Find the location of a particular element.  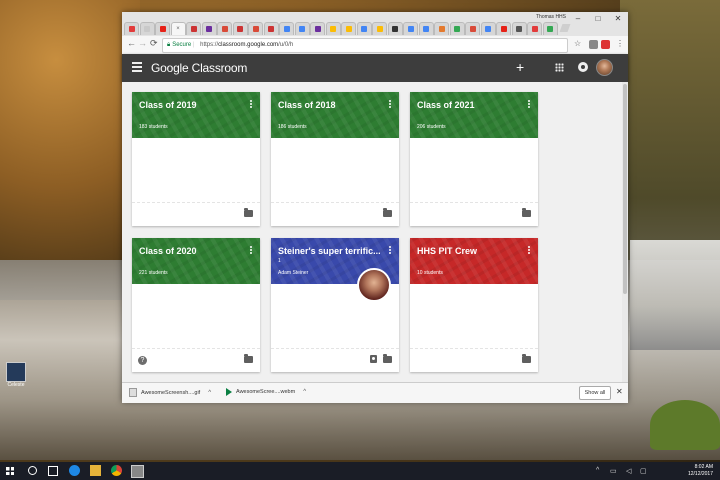

bookmark-star-icon: ☆ is located at coordinates (577, 43).